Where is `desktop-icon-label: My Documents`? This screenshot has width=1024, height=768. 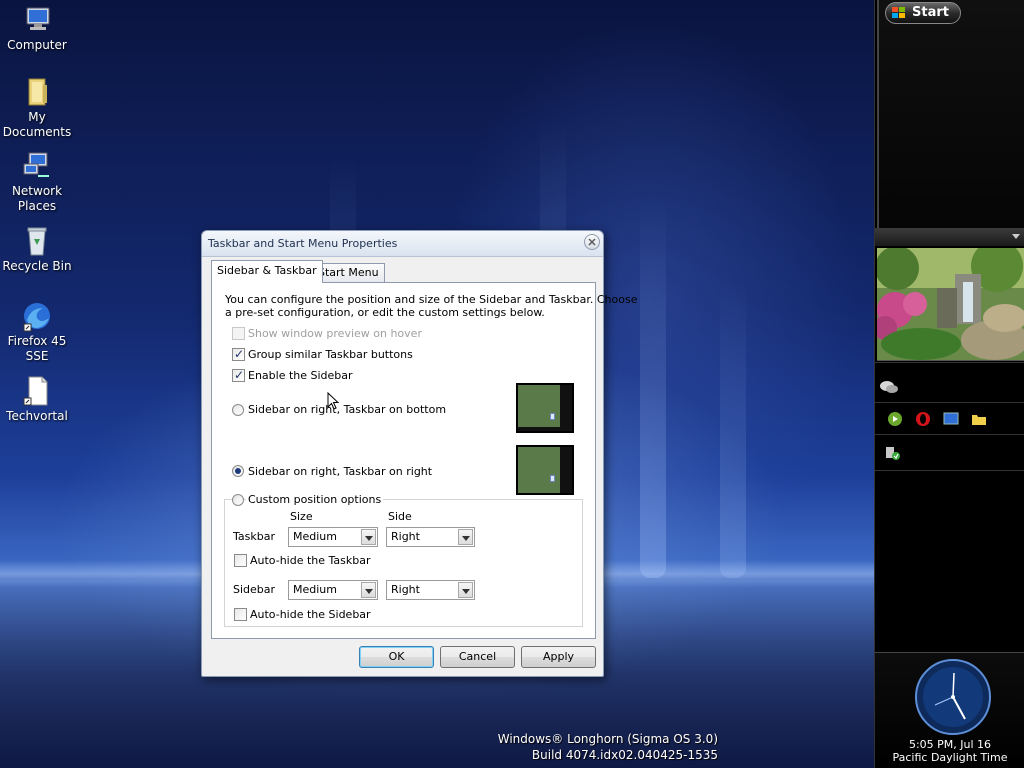
desktop-icon-label: My Documents is located at coordinates (37, 124).